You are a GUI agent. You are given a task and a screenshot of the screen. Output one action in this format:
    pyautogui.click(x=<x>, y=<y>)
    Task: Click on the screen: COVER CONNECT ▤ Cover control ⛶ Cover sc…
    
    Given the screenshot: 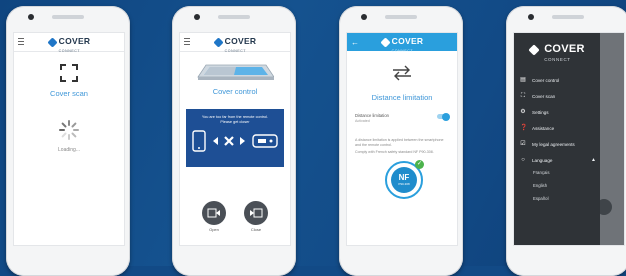 What is the action you would take?
    pyautogui.click(x=569, y=139)
    